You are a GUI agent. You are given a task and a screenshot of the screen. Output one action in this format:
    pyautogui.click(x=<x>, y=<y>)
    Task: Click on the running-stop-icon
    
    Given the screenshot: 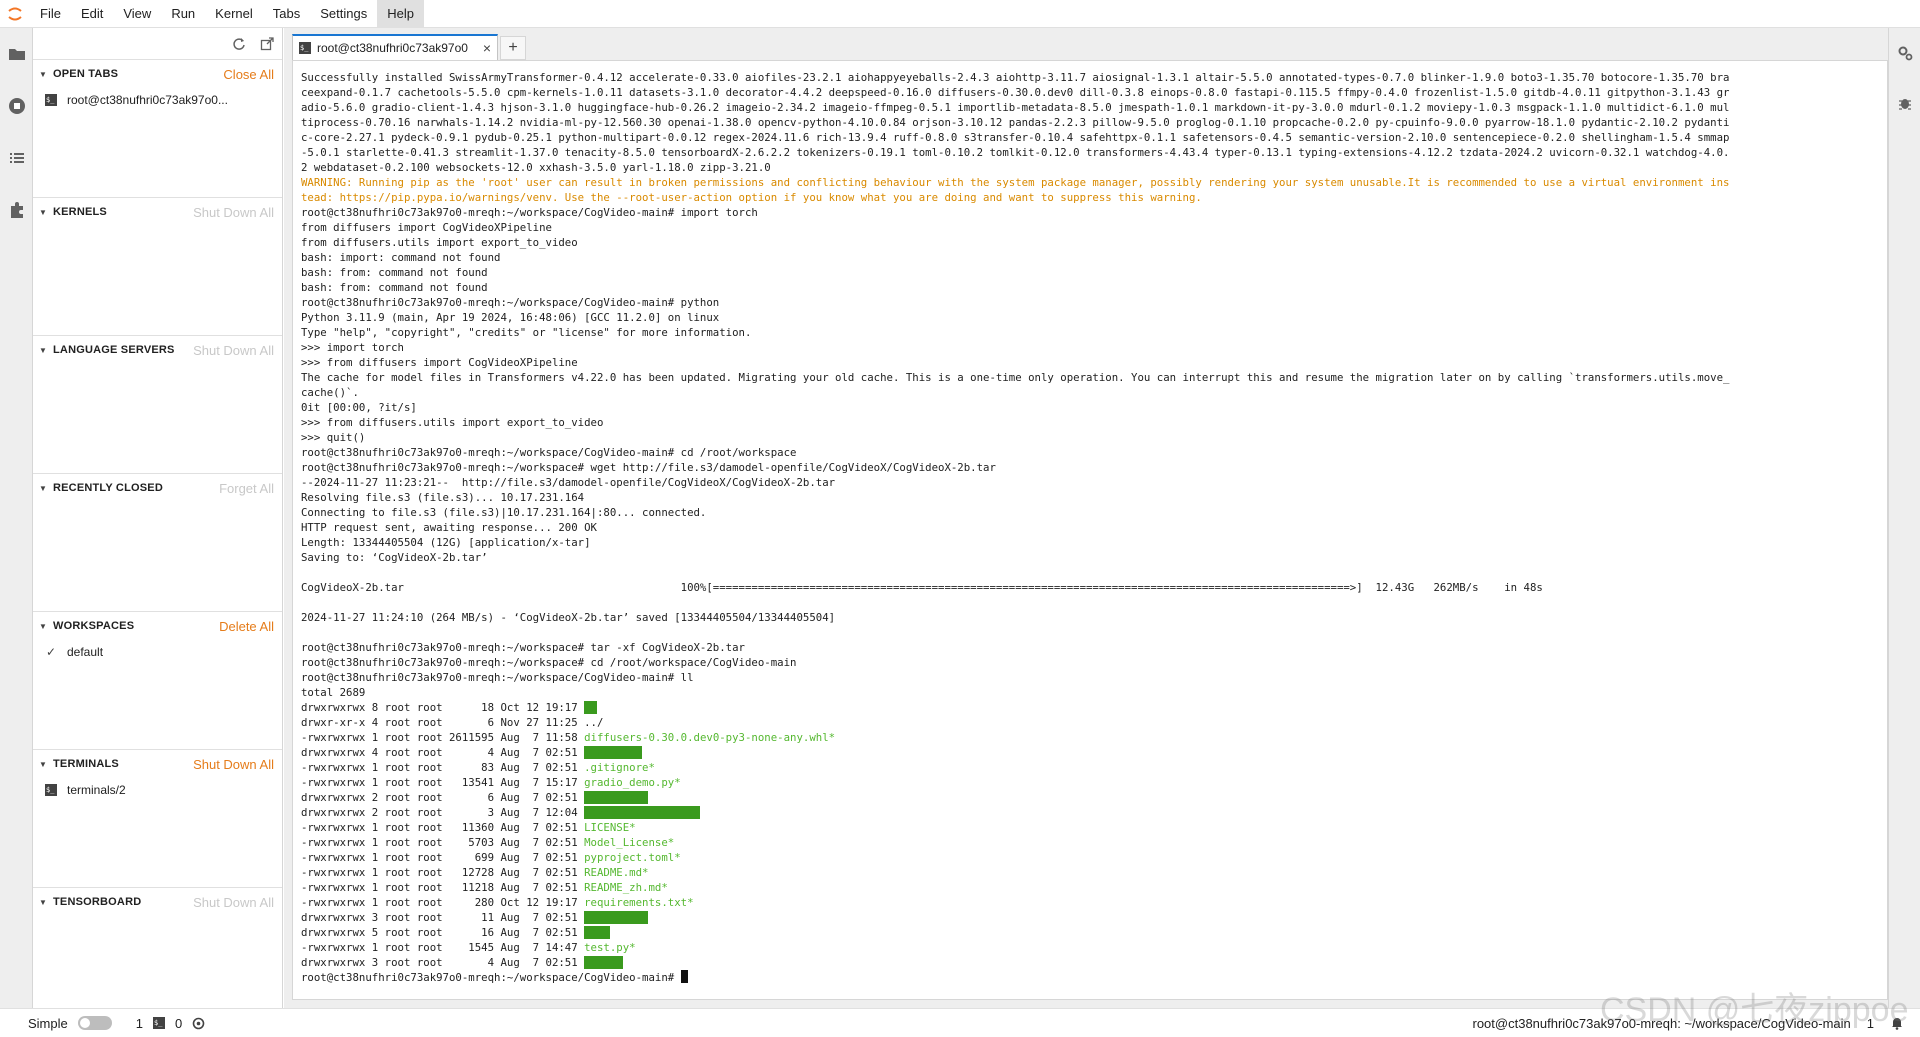 What is the action you would take?
    pyautogui.click(x=16, y=106)
    